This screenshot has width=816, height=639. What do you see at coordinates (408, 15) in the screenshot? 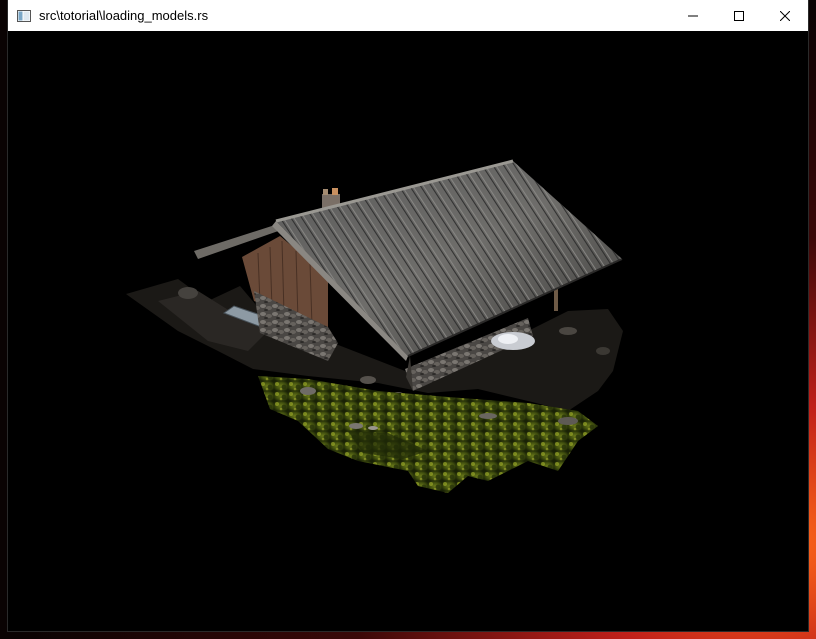
I see `title-bar: src\totorial\loading_models.rs` at bounding box center [408, 15].